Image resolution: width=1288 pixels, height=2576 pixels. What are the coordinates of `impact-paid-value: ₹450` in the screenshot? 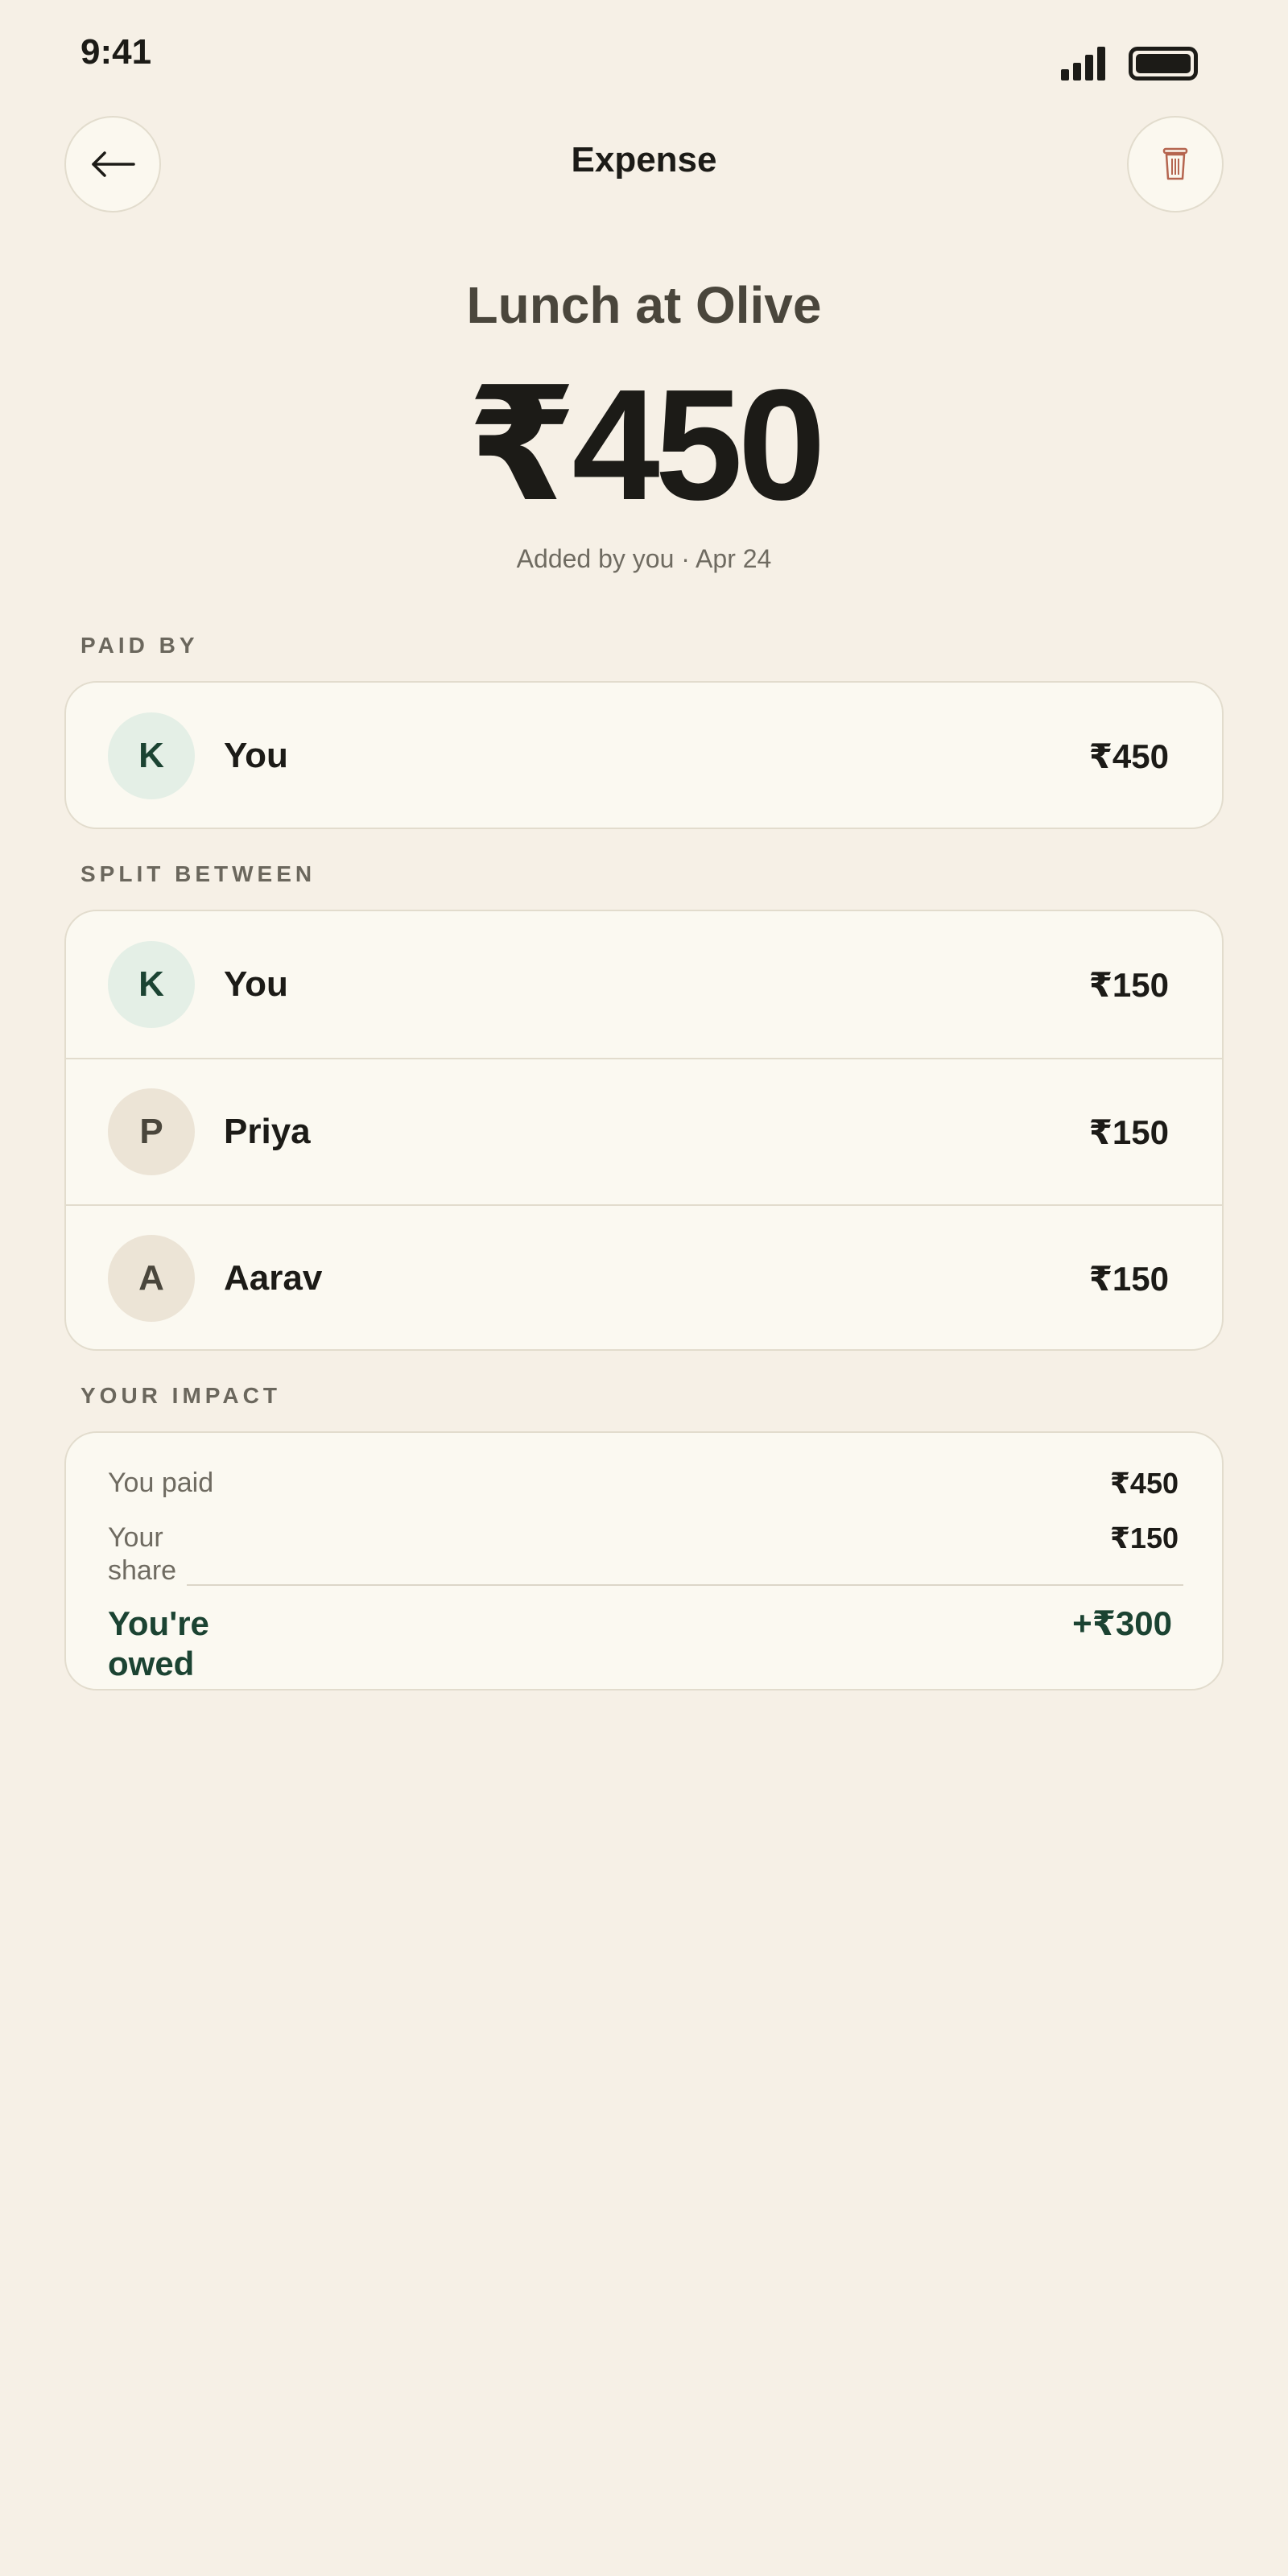 It's located at (1144, 1483).